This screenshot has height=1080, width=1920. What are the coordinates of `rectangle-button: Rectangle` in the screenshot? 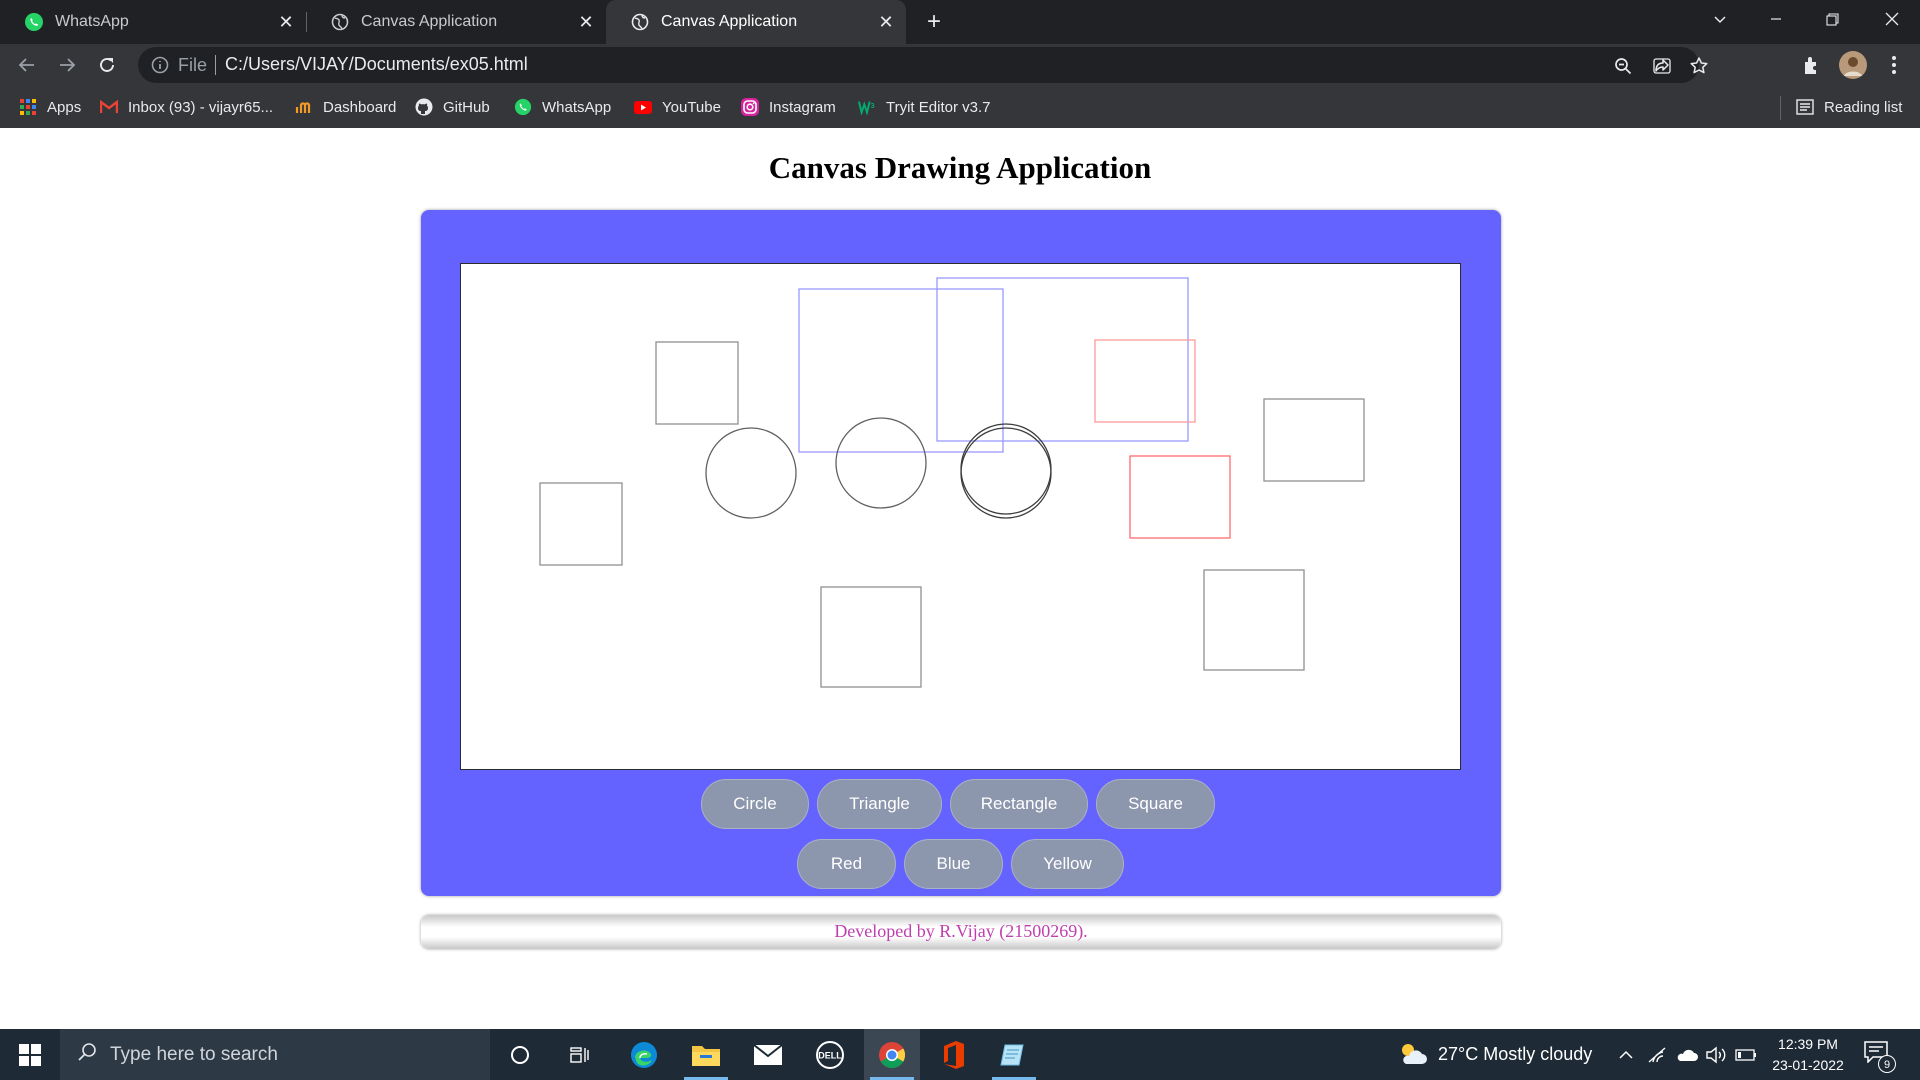 It's located at (1019, 804).